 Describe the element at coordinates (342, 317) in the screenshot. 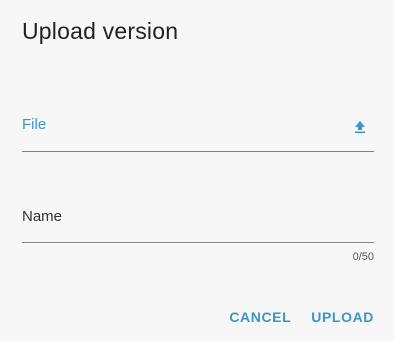

I see `upload-button: UPLOAD` at that location.